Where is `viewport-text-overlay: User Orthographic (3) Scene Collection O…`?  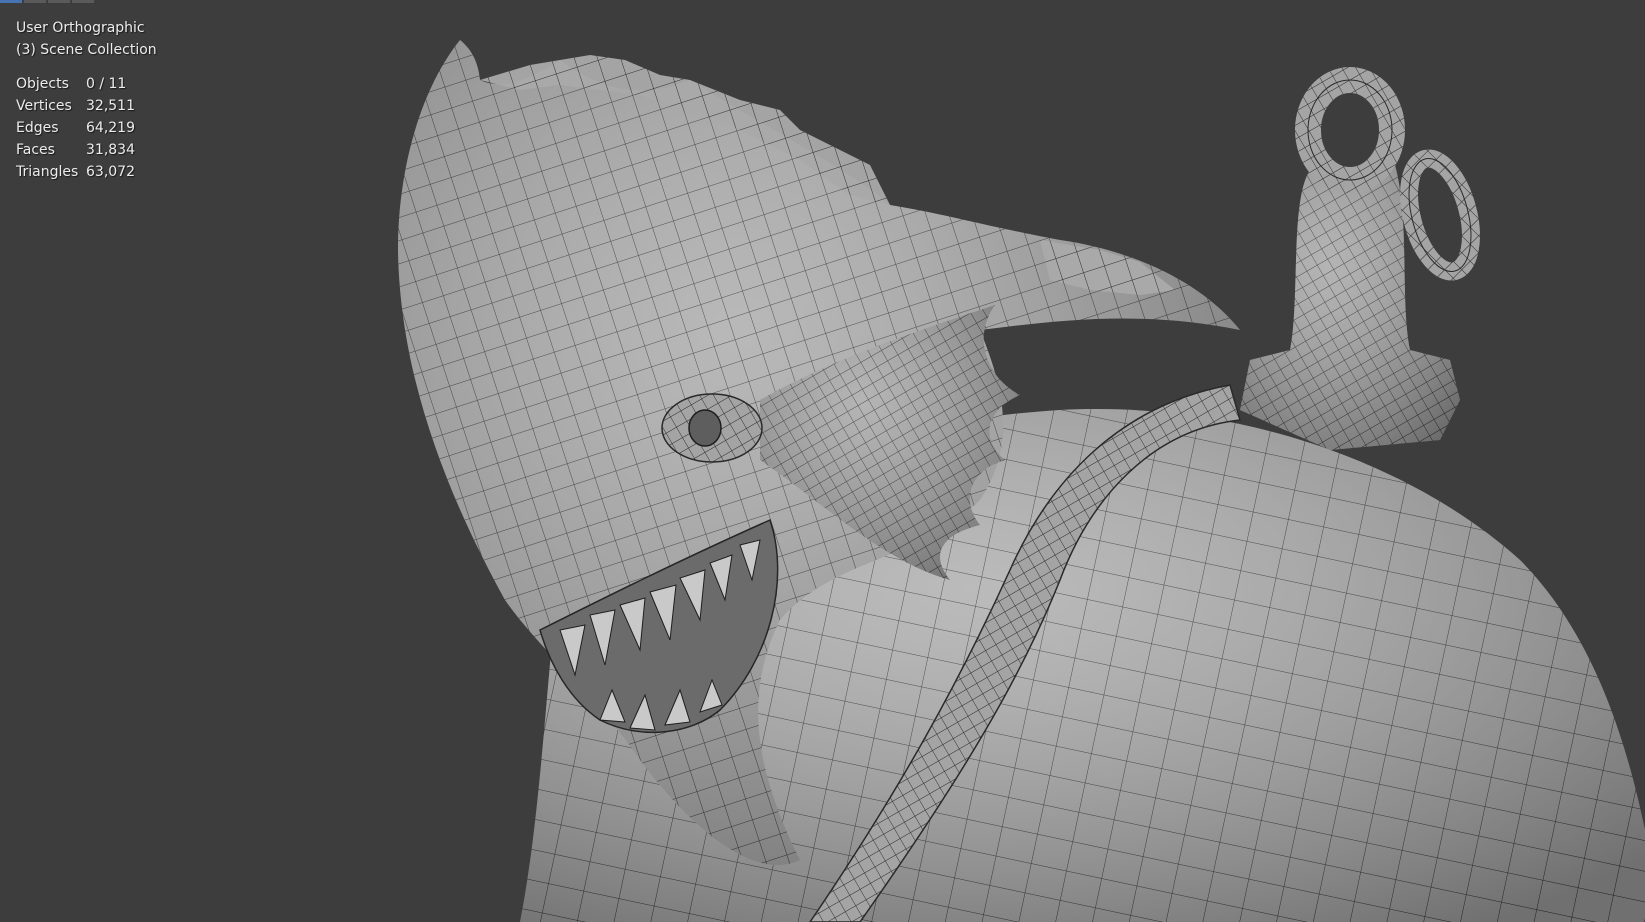
viewport-text-overlay: User Orthographic (3) Scene Collection O… is located at coordinates (86, 100).